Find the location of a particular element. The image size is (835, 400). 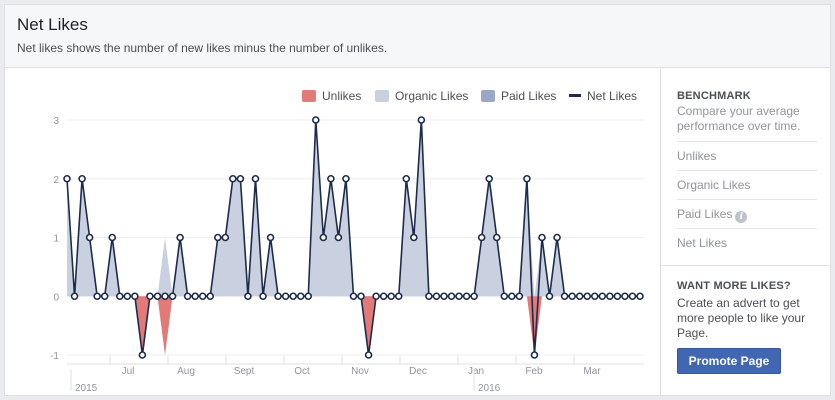

benchmark-paid-likes: Paid Likes i is located at coordinates (747, 213).